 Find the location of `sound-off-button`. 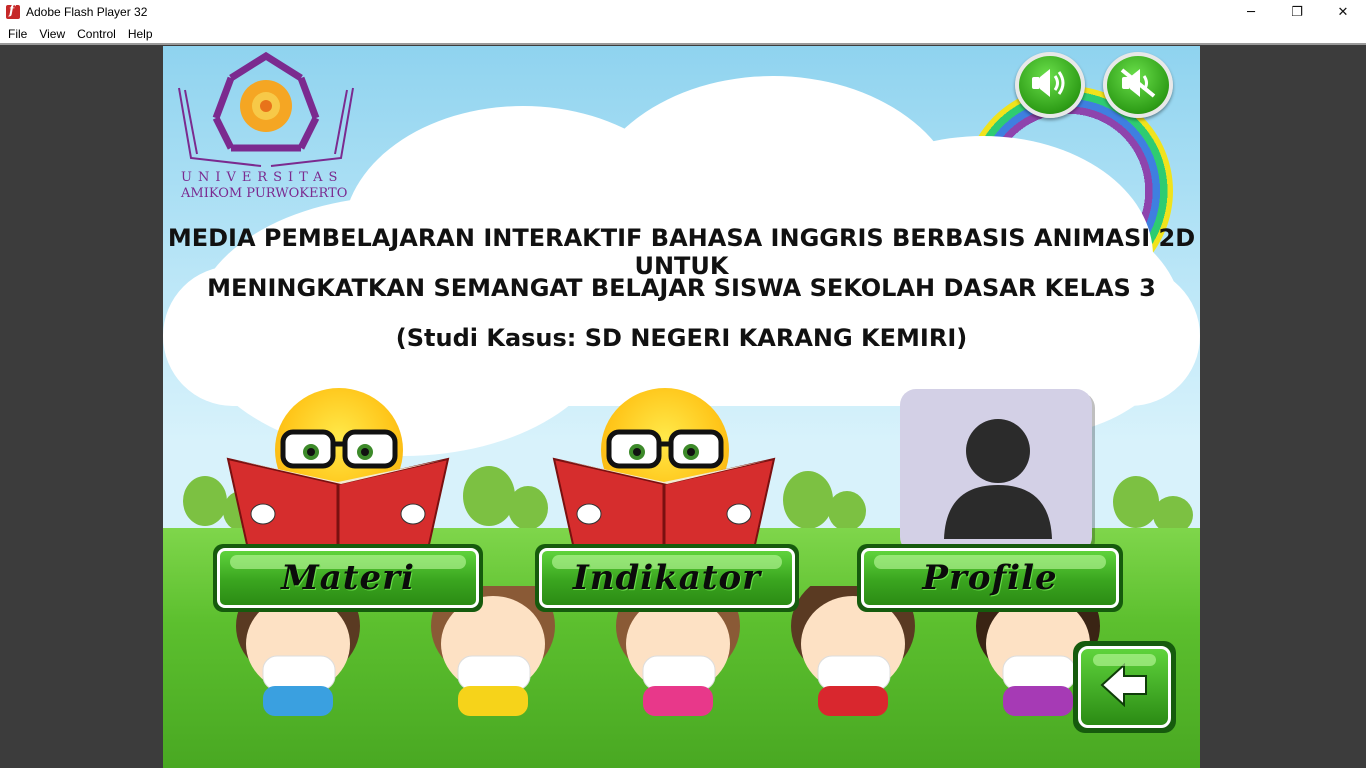

sound-off-button is located at coordinates (1138, 85).